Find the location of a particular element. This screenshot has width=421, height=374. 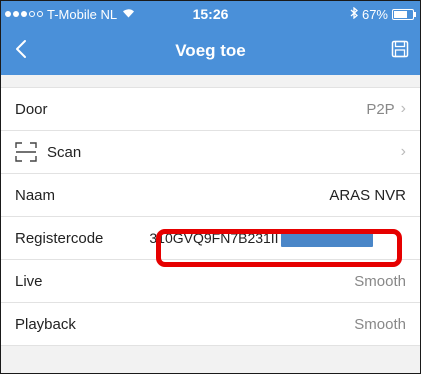

row-scan: Scan › is located at coordinates (210, 151).